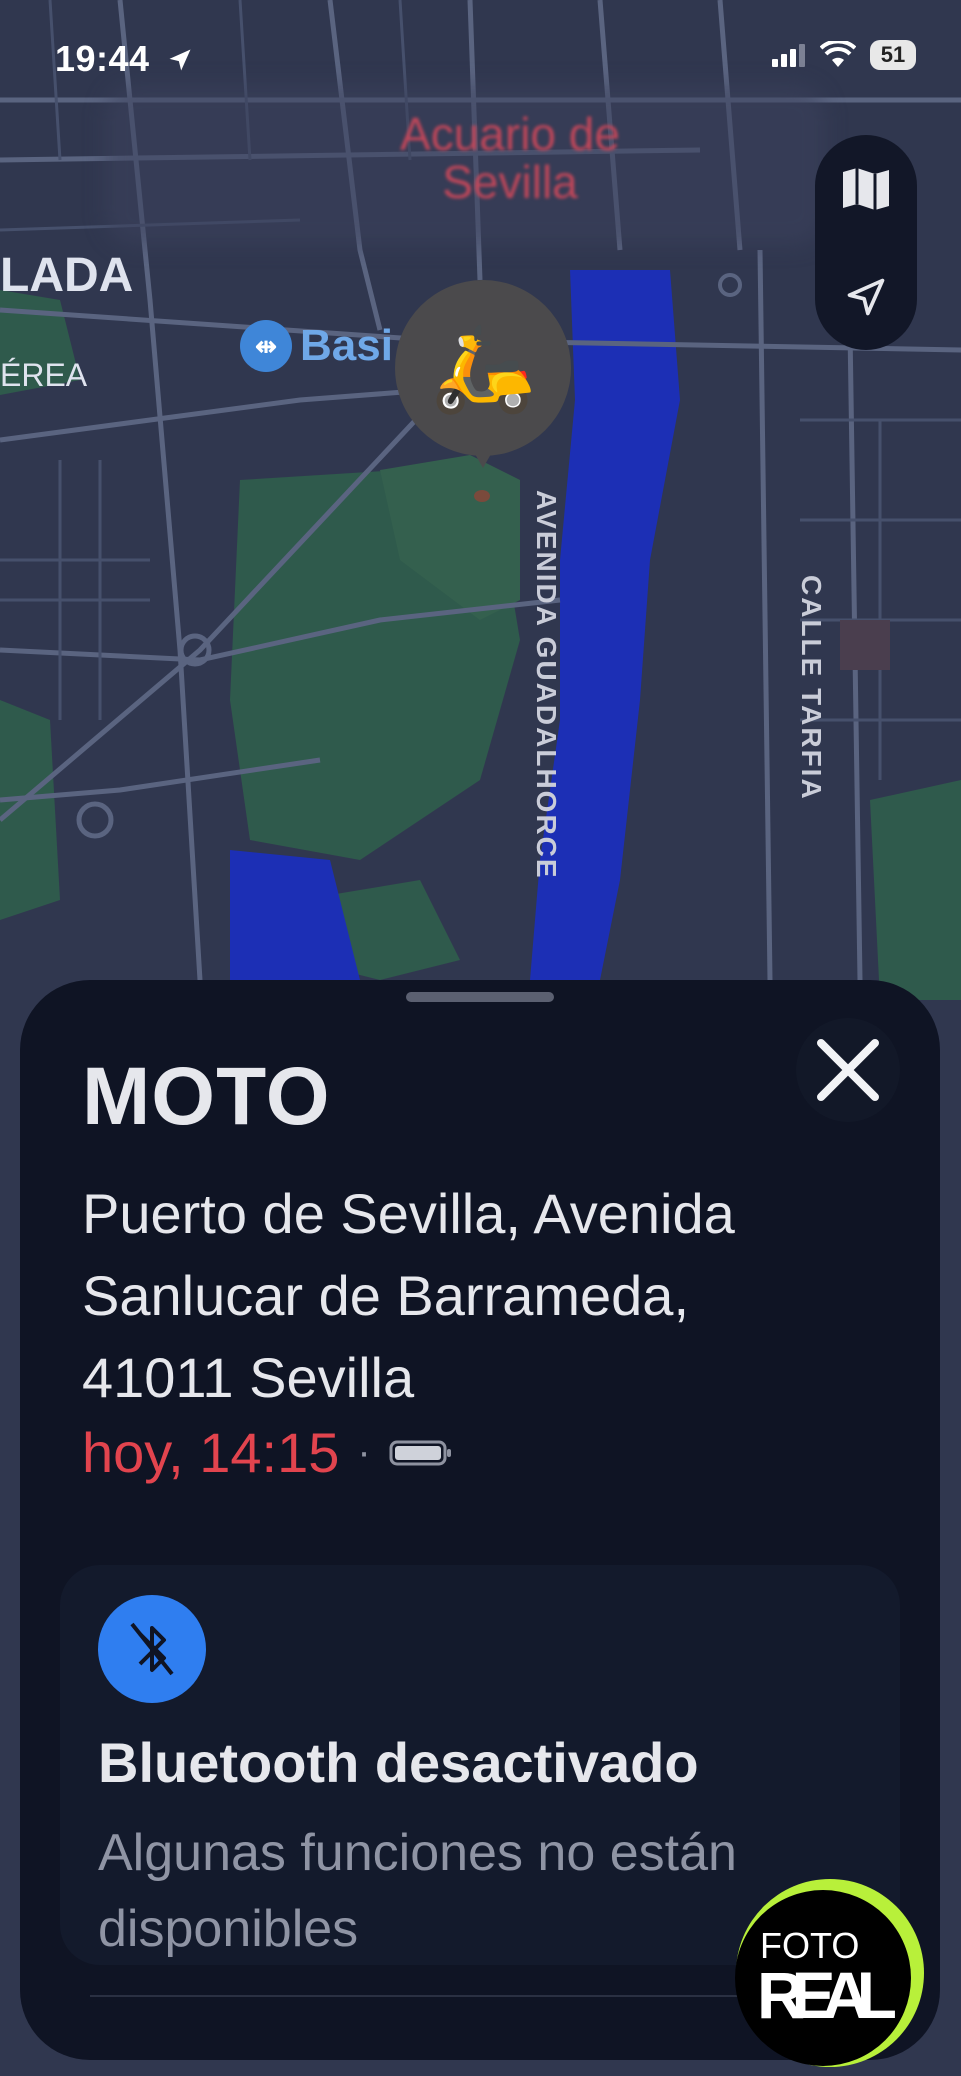 The width and height of the screenshot is (961, 2076). I want to click on status-time-text: 19:44, so click(102, 58).